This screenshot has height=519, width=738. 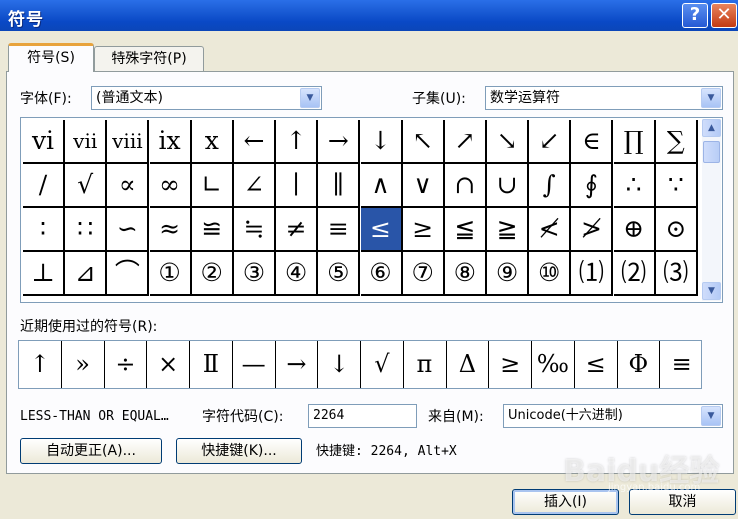 What do you see at coordinates (425, 364) in the screenshot?
I see `recent-symbol-cell: п` at bounding box center [425, 364].